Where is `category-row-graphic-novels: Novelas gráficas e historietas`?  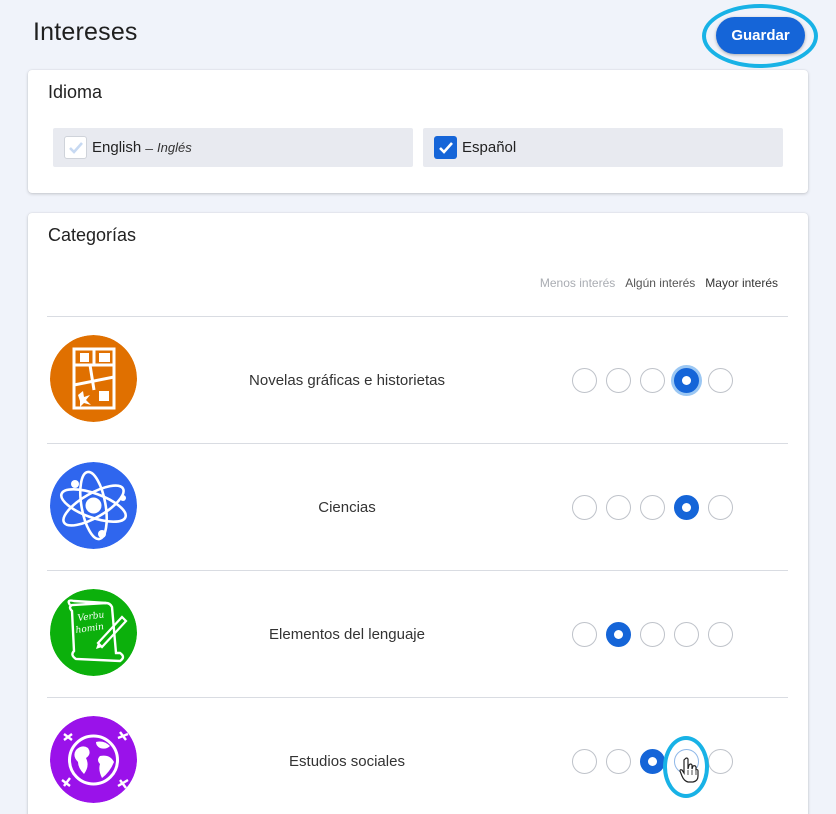 category-row-graphic-novels: Novelas gráficas e historietas is located at coordinates (417, 379).